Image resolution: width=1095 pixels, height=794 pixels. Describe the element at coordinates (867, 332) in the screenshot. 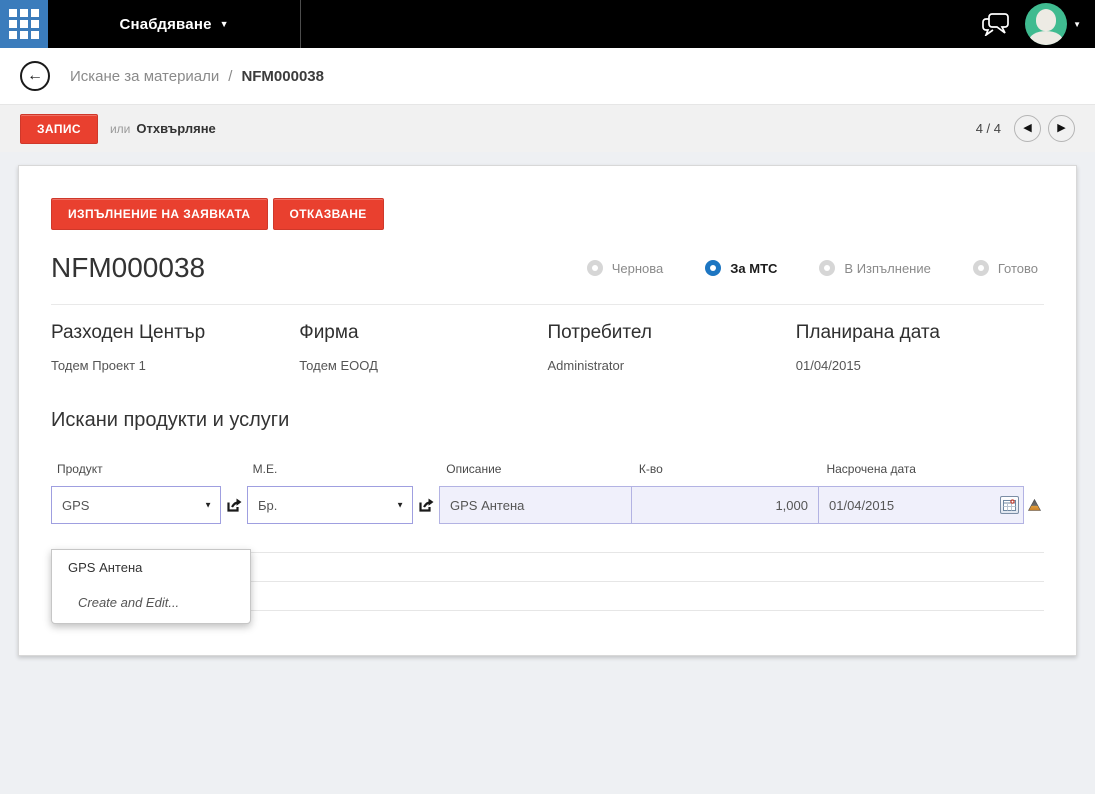

I see `field-label: Планирана дата` at that location.